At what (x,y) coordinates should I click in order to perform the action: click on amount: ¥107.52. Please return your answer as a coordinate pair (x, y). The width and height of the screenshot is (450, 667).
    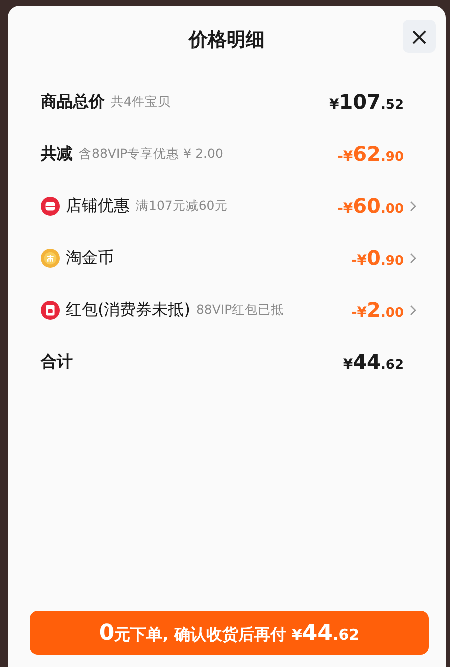
    Looking at the image, I should click on (366, 102).